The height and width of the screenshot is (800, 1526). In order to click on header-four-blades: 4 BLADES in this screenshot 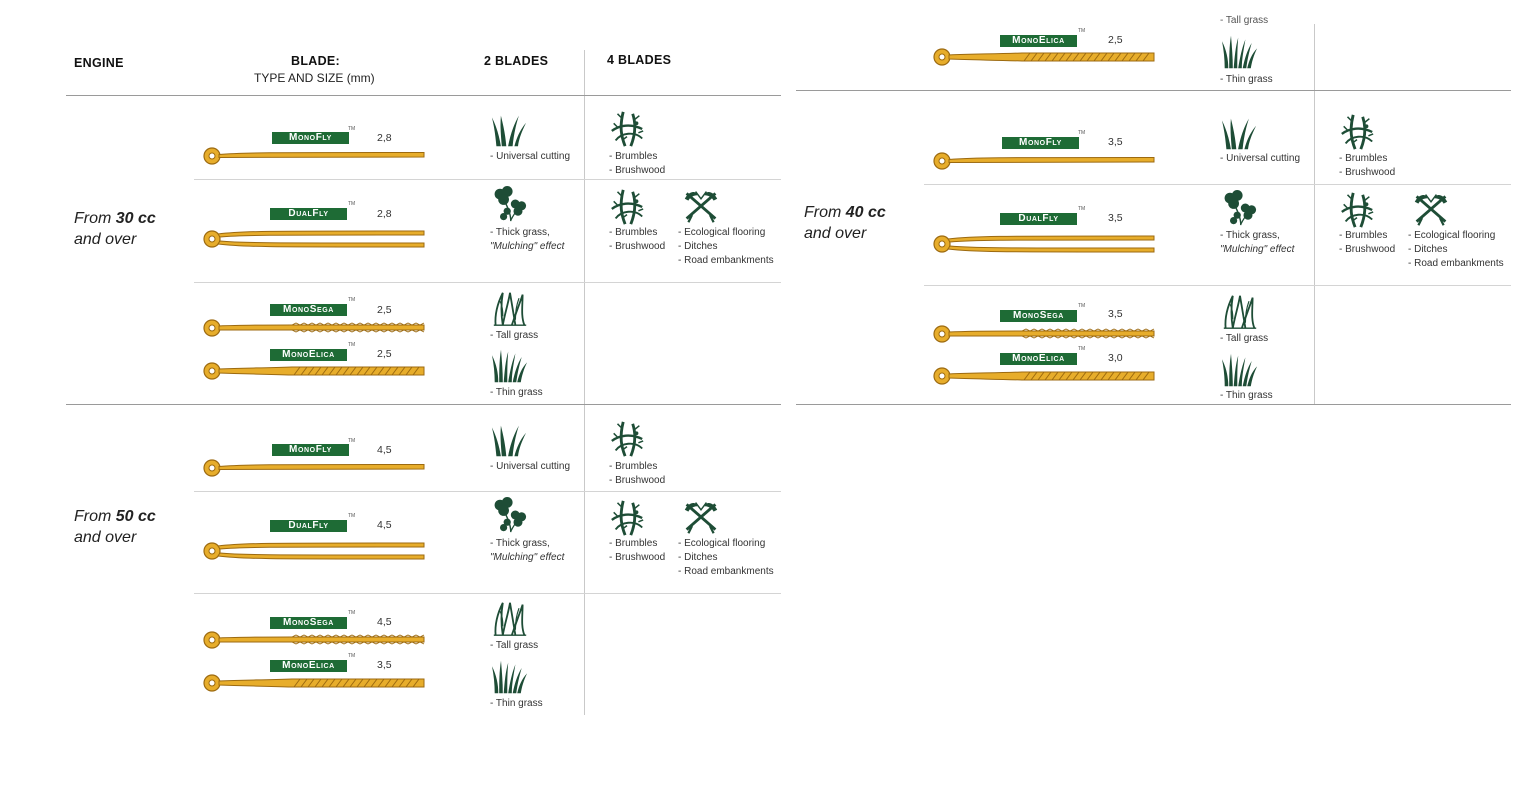, I will do `click(639, 60)`.